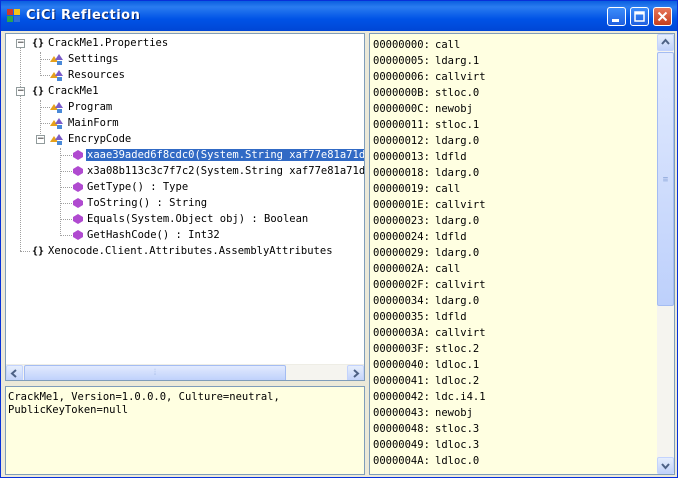 The width and height of the screenshot is (678, 478). What do you see at coordinates (339, 16) in the screenshot?
I see `title-bar: CiCi Reflection` at bounding box center [339, 16].